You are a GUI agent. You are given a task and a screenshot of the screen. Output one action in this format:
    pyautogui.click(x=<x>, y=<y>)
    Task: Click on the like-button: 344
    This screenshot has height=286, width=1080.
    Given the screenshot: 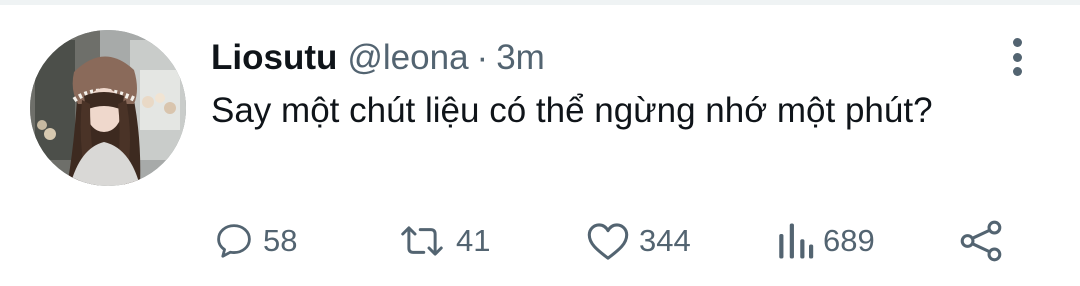 What is the action you would take?
    pyautogui.click(x=638, y=241)
    